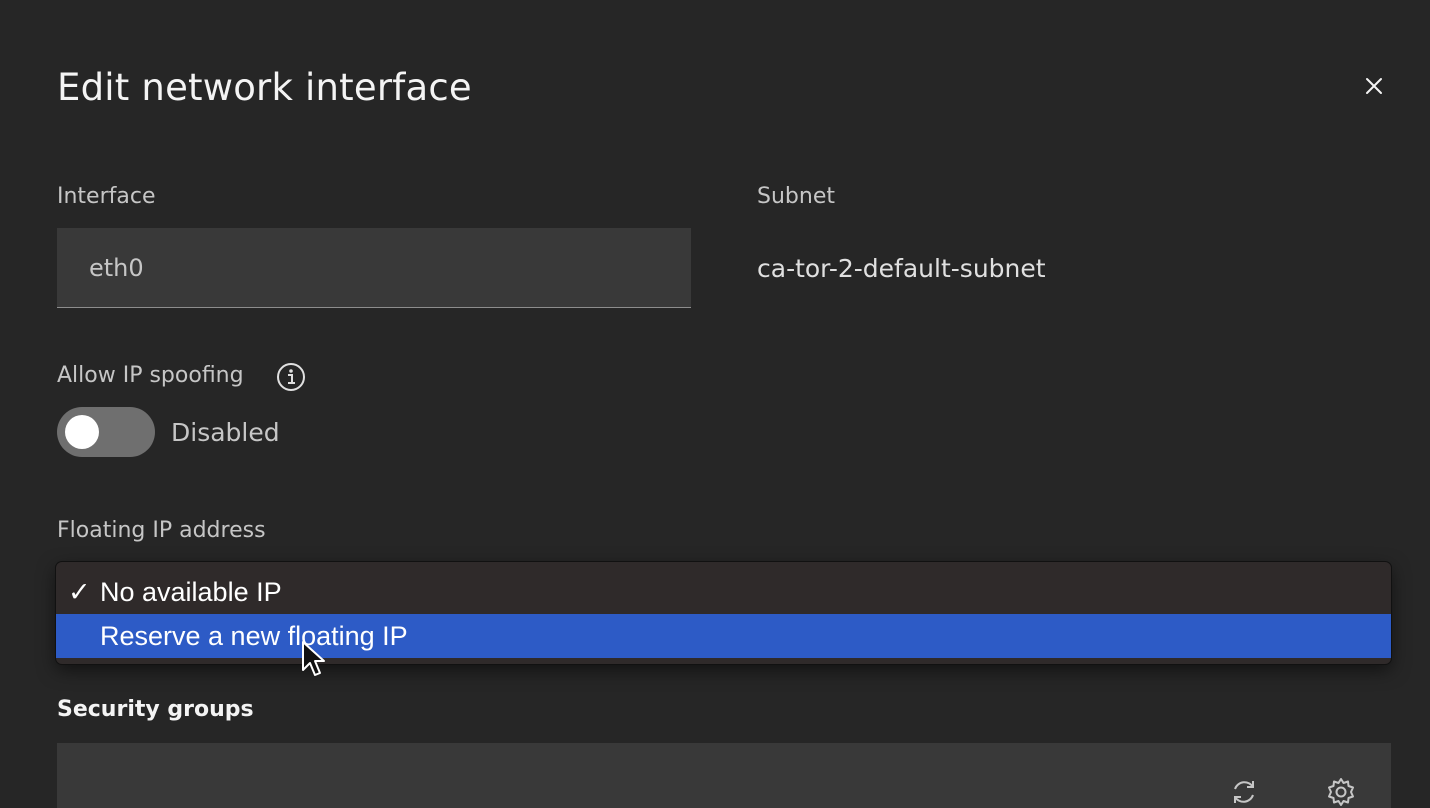 Image resolution: width=1430 pixels, height=808 pixels. Describe the element at coordinates (106, 432) in the screenshot. I see `ip-spoofing-toggle` at that location.